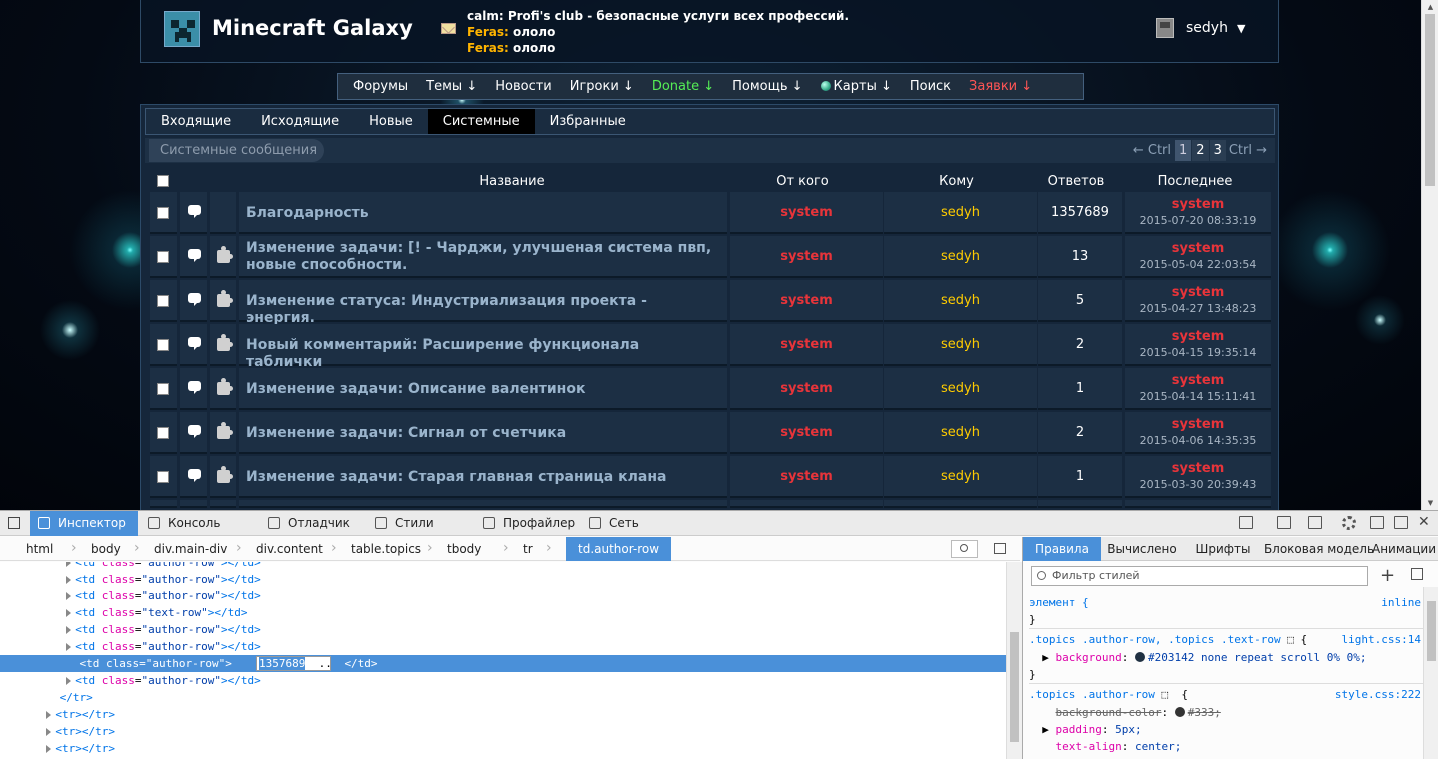  Describe the element at coordinates (1152, 150) in the screenshot. I see `pager-prev: ← Ctrl` at that location.